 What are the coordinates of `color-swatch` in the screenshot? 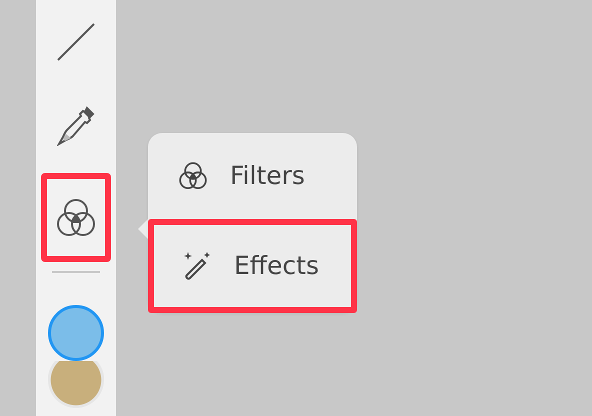 It's located at (76, 384).